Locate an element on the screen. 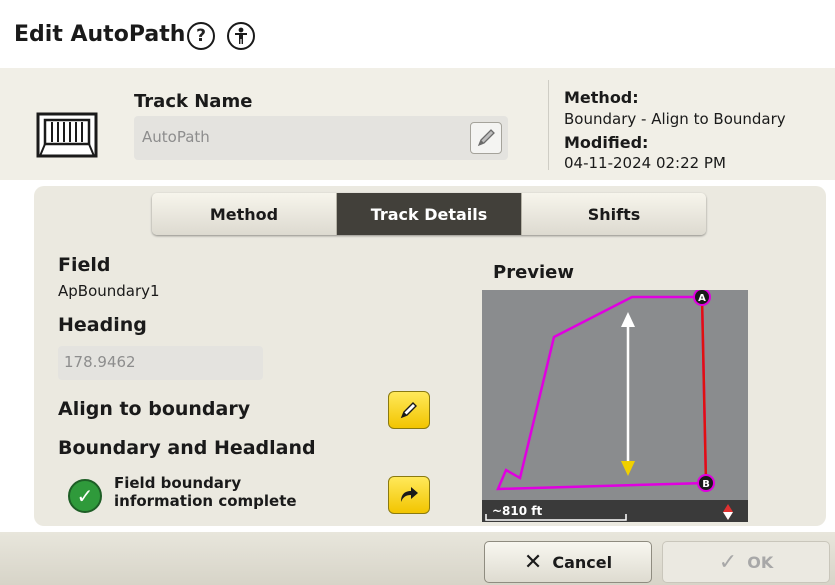 This screenshot has width=835, height=585. preview-map: A B ~810 ft is located at coordinates (615, 405).